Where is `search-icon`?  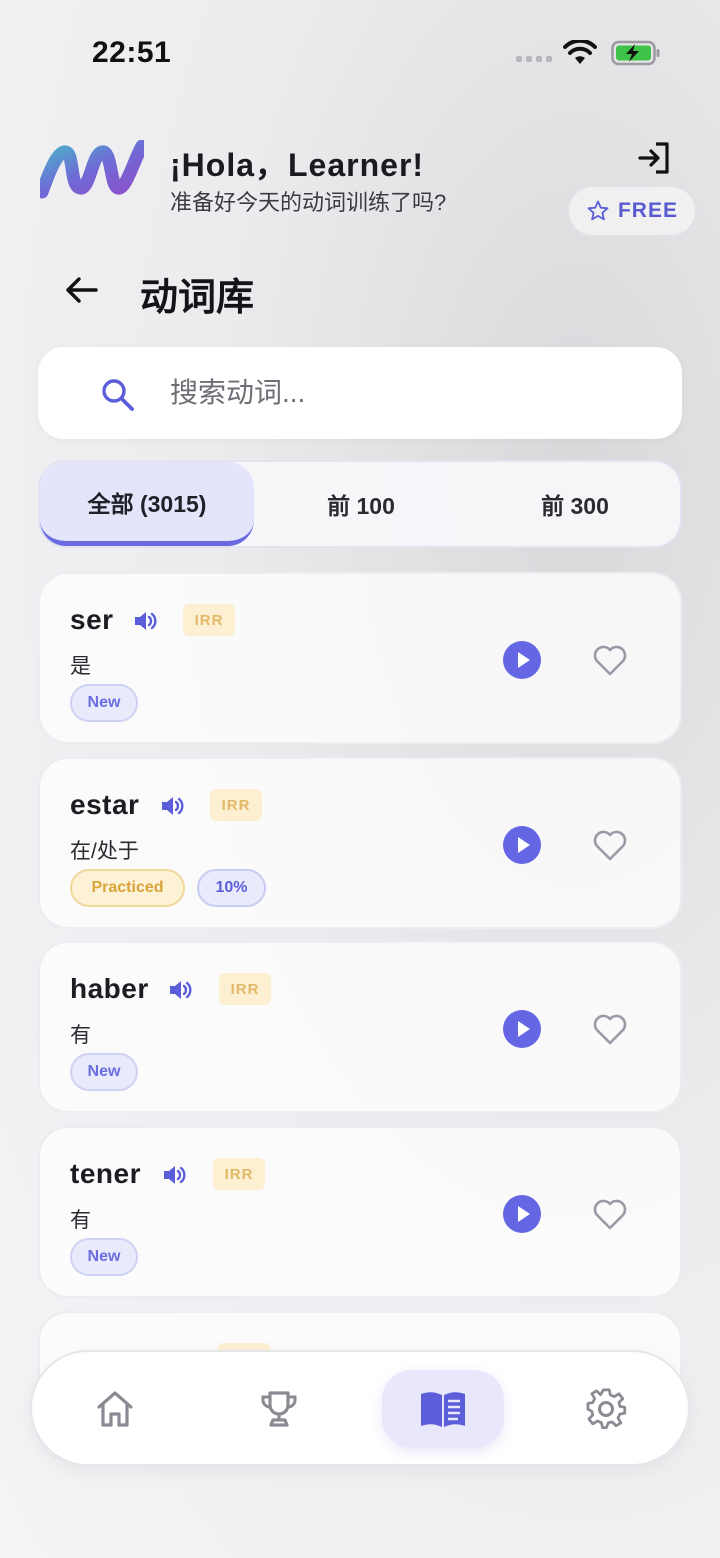
search-icon is located at coordinates (118, 395).